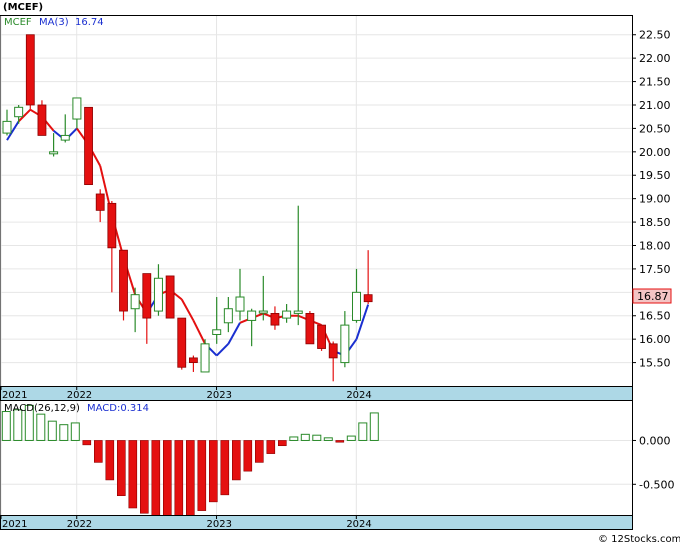  What do you see at coordinates (18, 22) in the screenshot?
I see `ma-ticker-label: MCEF` at bounding box center [18, 22].